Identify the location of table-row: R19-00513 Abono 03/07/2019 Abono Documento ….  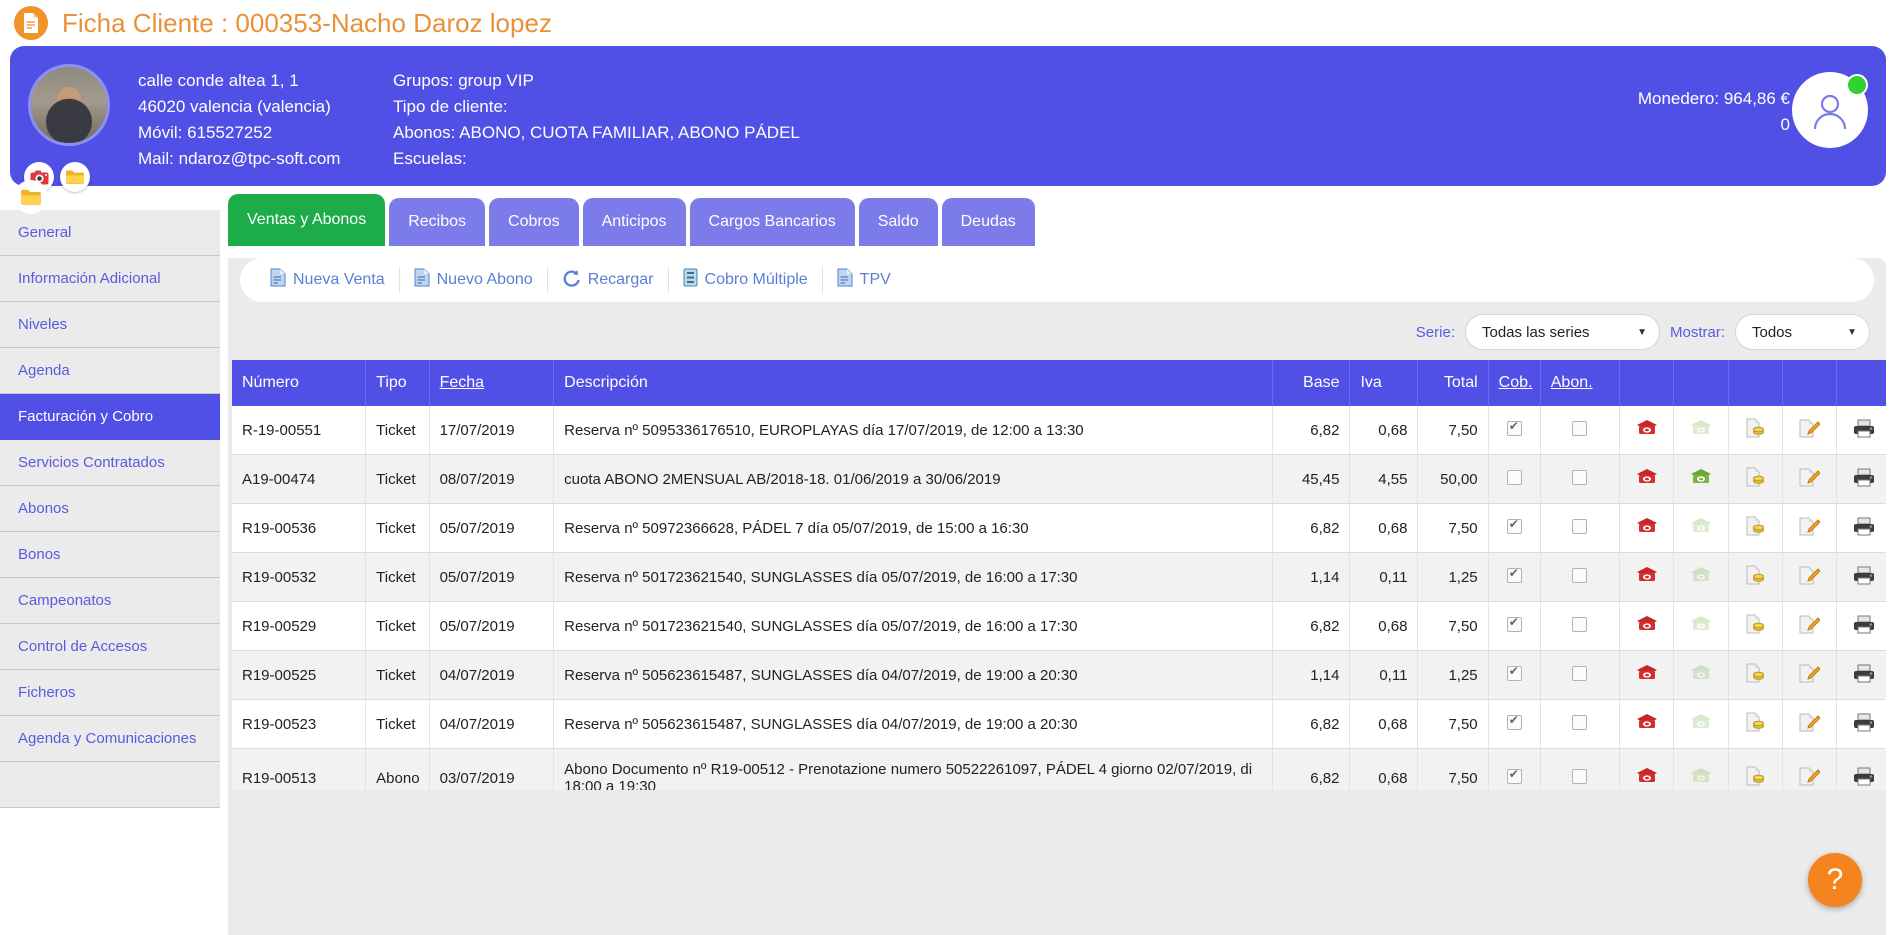
(1059, 769).